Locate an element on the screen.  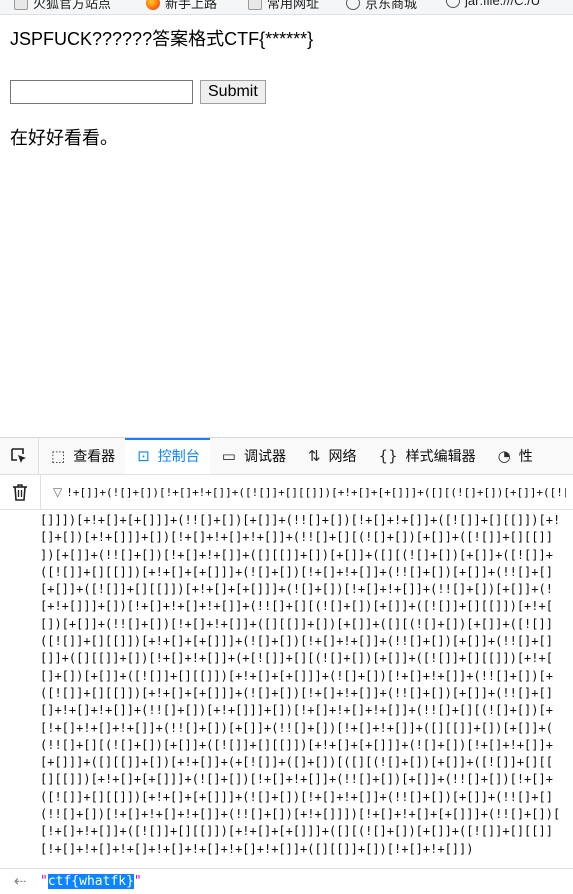
tab-label: 网络 is located at coordinates (342, 456).